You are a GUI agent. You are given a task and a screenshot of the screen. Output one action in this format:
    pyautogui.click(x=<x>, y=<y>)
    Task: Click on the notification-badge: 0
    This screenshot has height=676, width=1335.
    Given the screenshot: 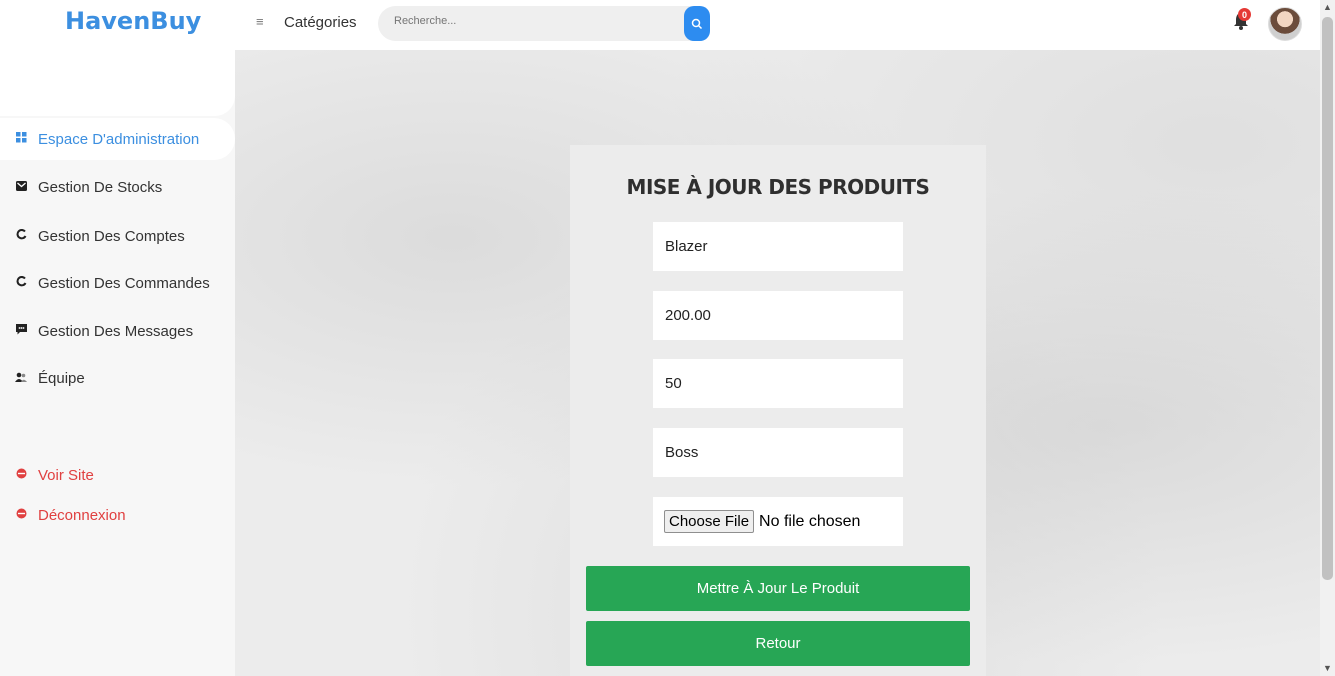 What is the action you would take?
    pyautogui.click(x=1244, y=14)
    